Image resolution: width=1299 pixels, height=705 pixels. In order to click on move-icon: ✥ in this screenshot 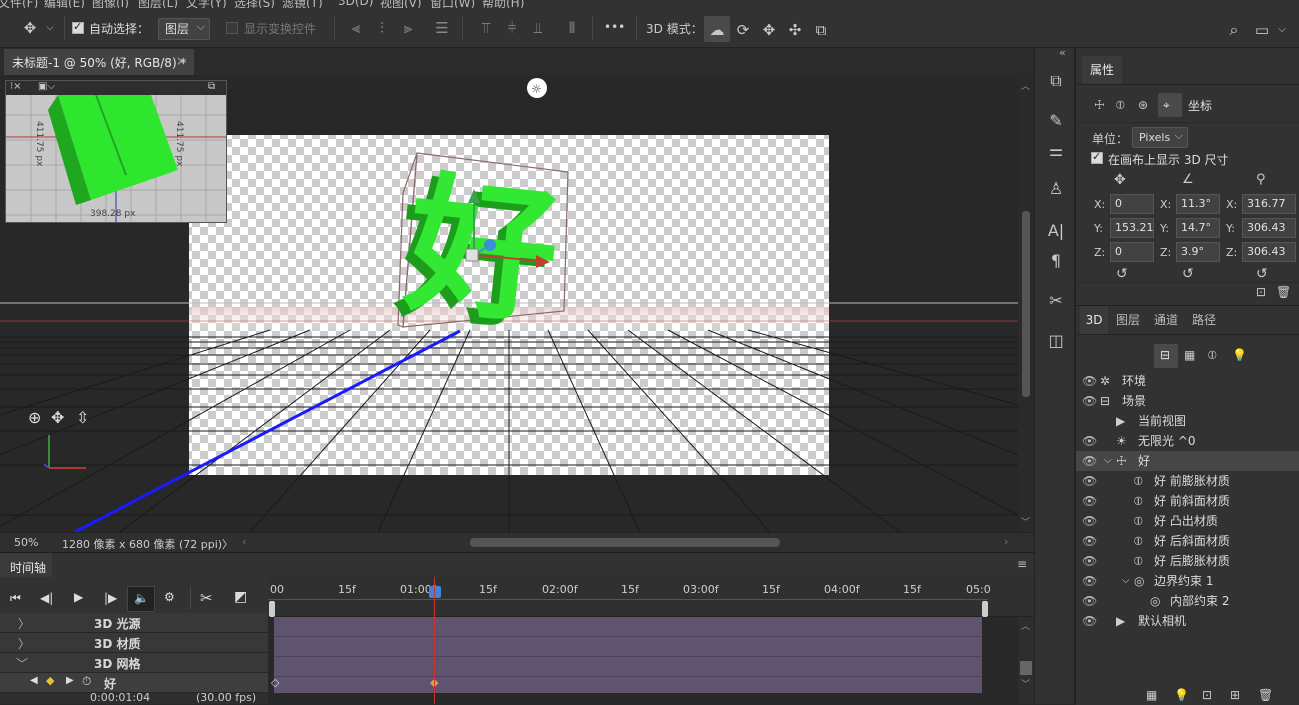, I will do `click(30, 28)`.